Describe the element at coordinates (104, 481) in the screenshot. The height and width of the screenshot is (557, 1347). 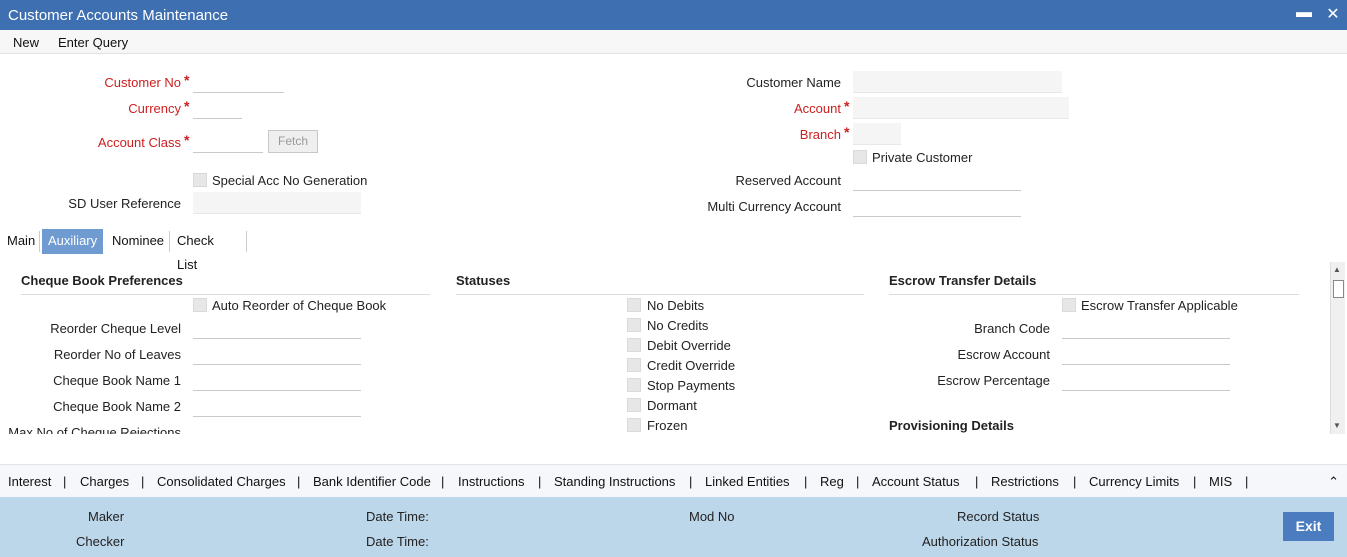
I see `link-charges: Charges` at that location.